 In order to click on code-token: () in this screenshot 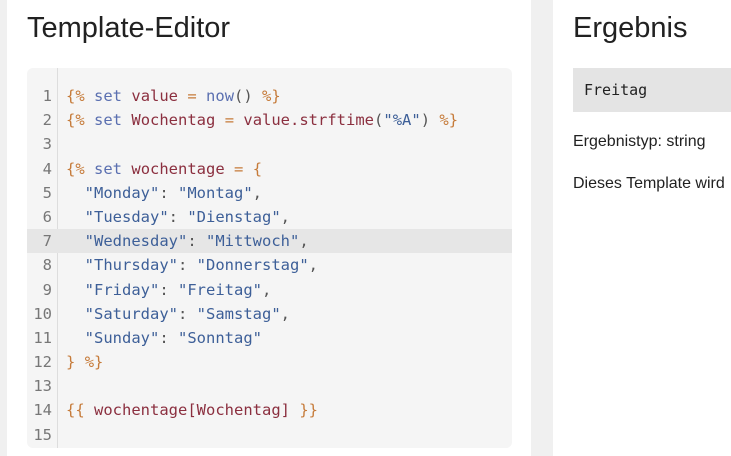, I will do `click(243, 96)`.